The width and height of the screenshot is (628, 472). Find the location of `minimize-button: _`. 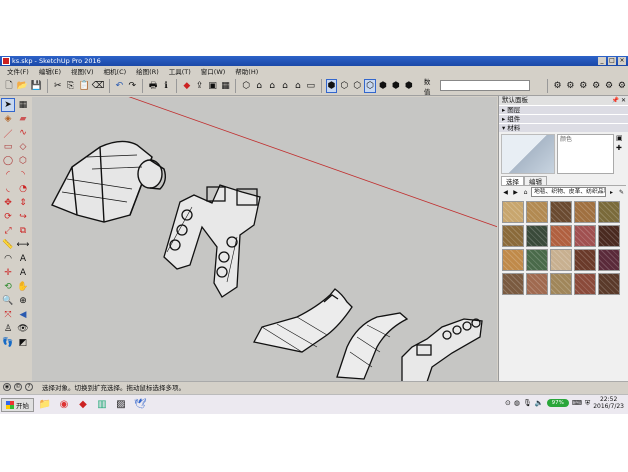

minimize-button: _ is located at coordinates (602, 61).